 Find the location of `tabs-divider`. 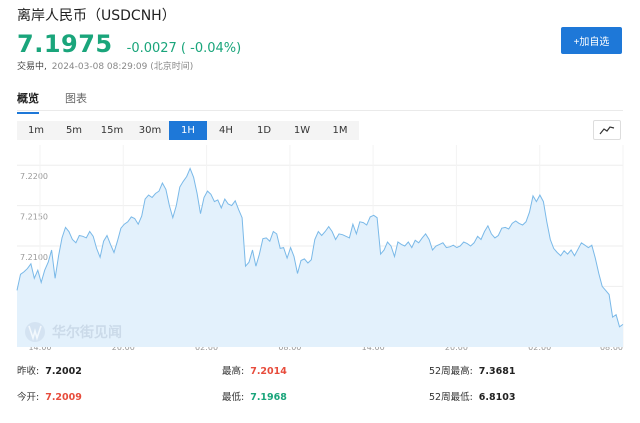

tabs-divider is located at coordinates (320, 110).